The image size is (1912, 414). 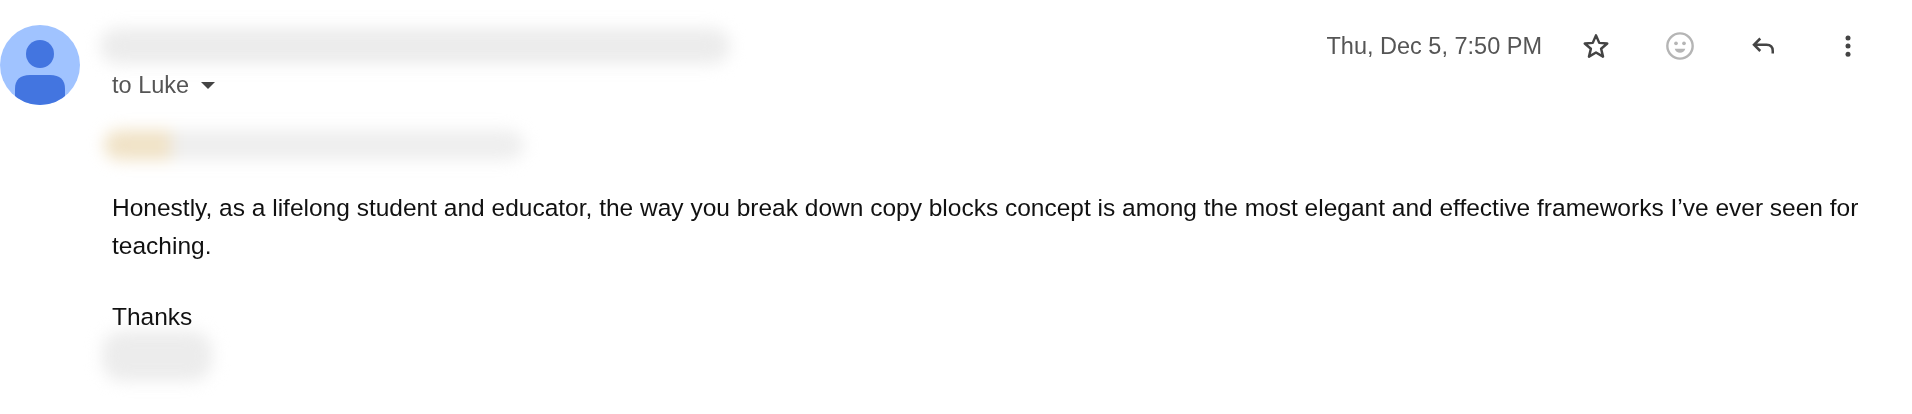 What do you see at coordinates (208, 85) in the screenshot?
I see `caret-icon` at bounding box center [208, 85].